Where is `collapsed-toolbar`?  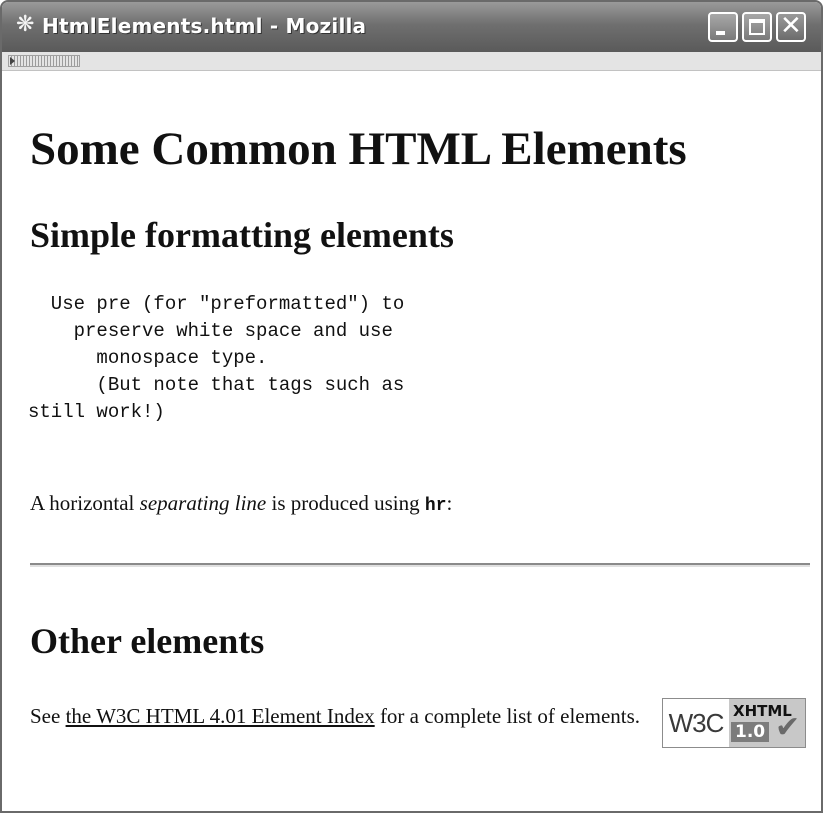
collapsed-toolbar is located at coordinates (411, 61).